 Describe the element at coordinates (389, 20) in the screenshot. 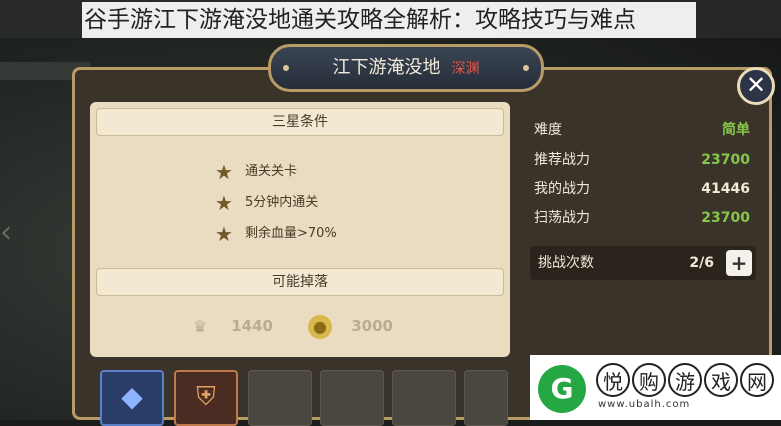

I see `article-title-overlay: 谷手游江下游淹没地通关攻略全解析：攻略技巧与难点` at that location.